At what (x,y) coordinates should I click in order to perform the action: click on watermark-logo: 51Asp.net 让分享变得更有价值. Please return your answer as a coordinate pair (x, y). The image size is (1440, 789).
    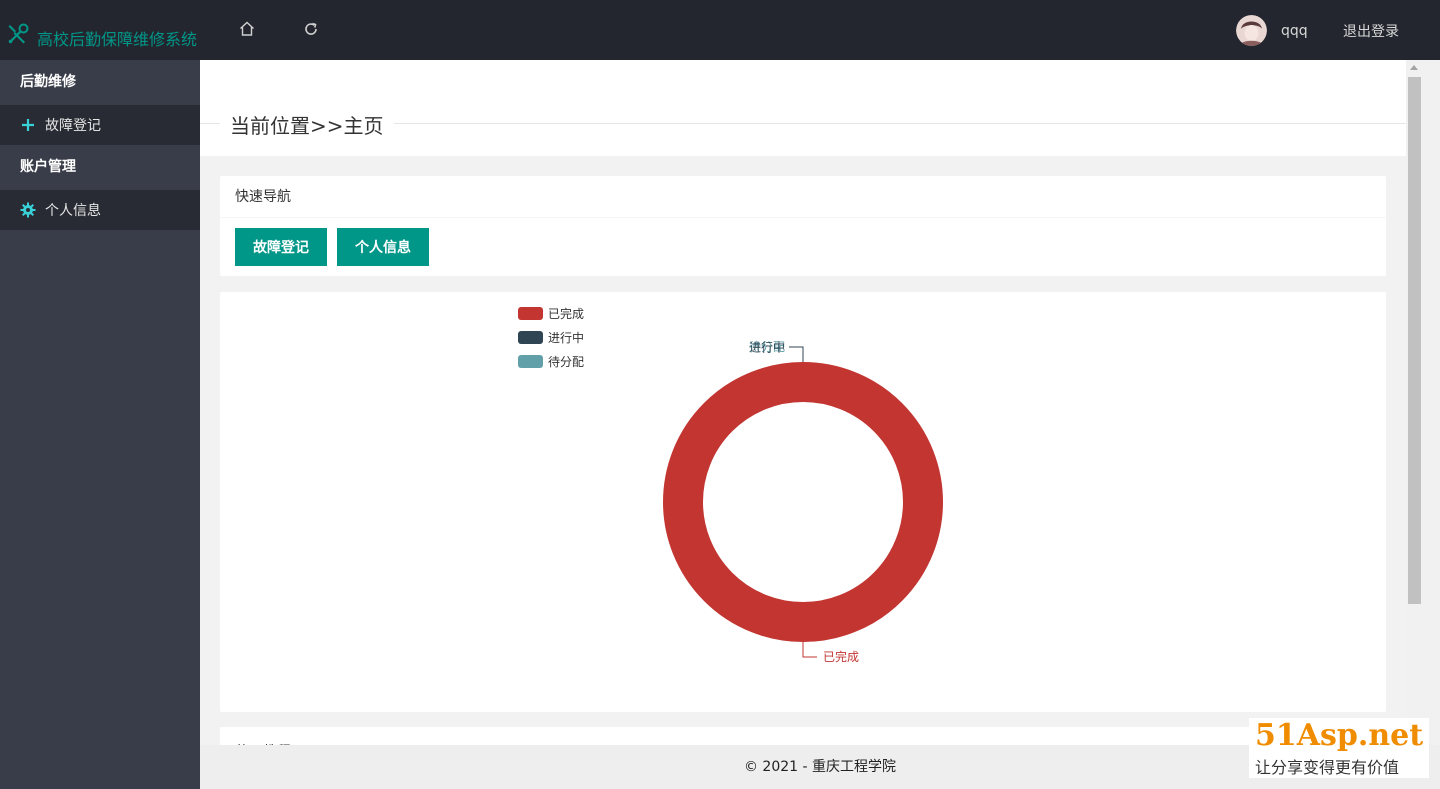
    Looking at the image, I should click on (1339, 748).